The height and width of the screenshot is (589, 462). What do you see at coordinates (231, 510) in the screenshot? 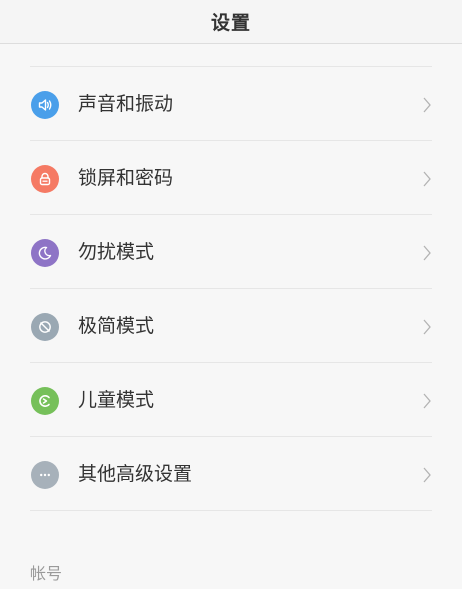
I see `divider` at bounding box center [231, 510].